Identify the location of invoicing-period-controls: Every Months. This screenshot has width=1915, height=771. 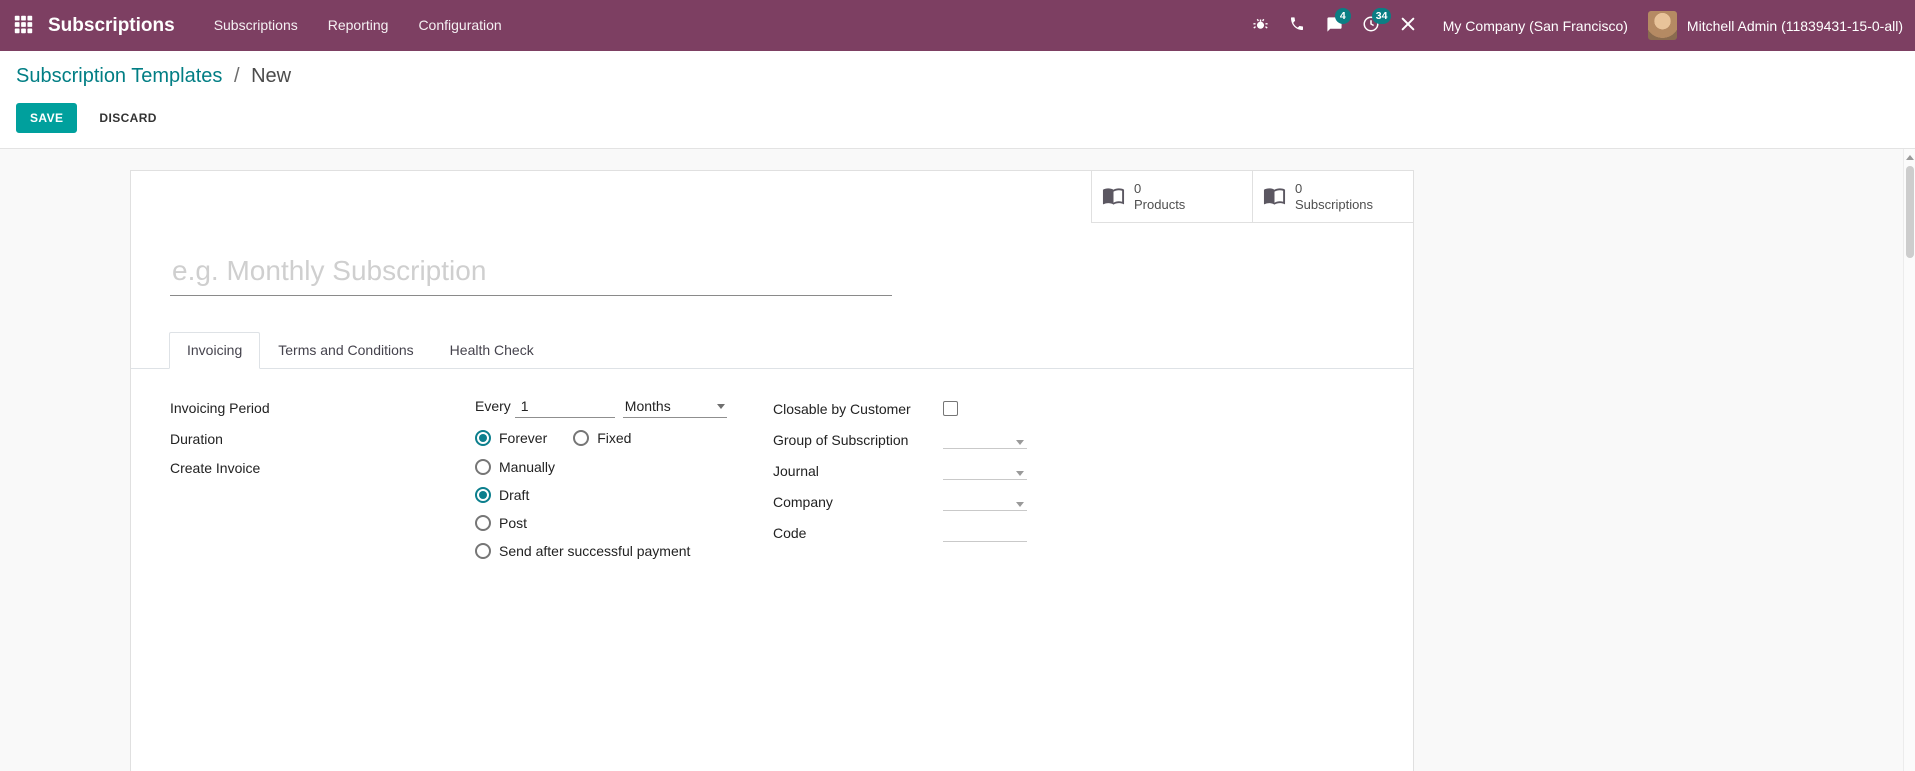
(601, 408).